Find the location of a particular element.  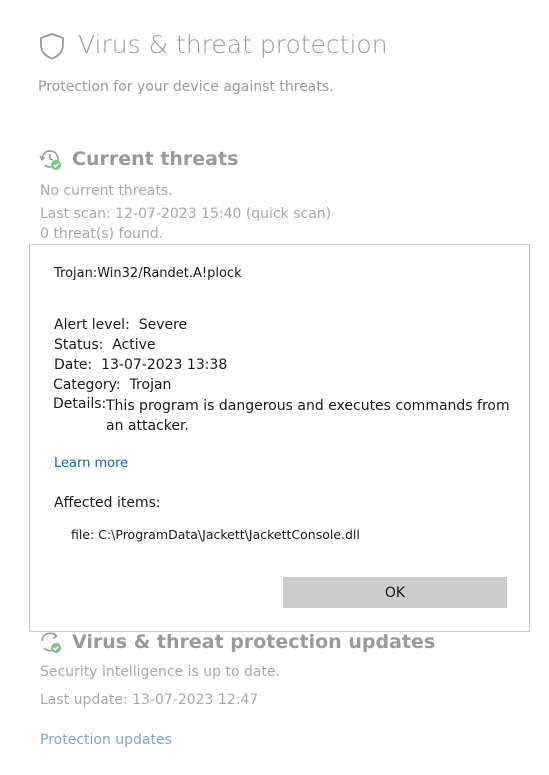

category-value: Trojan is located at coordinates (150, 385).